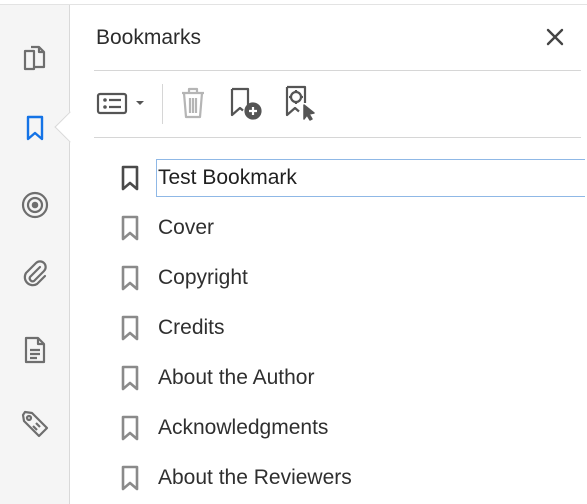 The image size is (587, 504). I want to click on close-icon, so click(555, 39).